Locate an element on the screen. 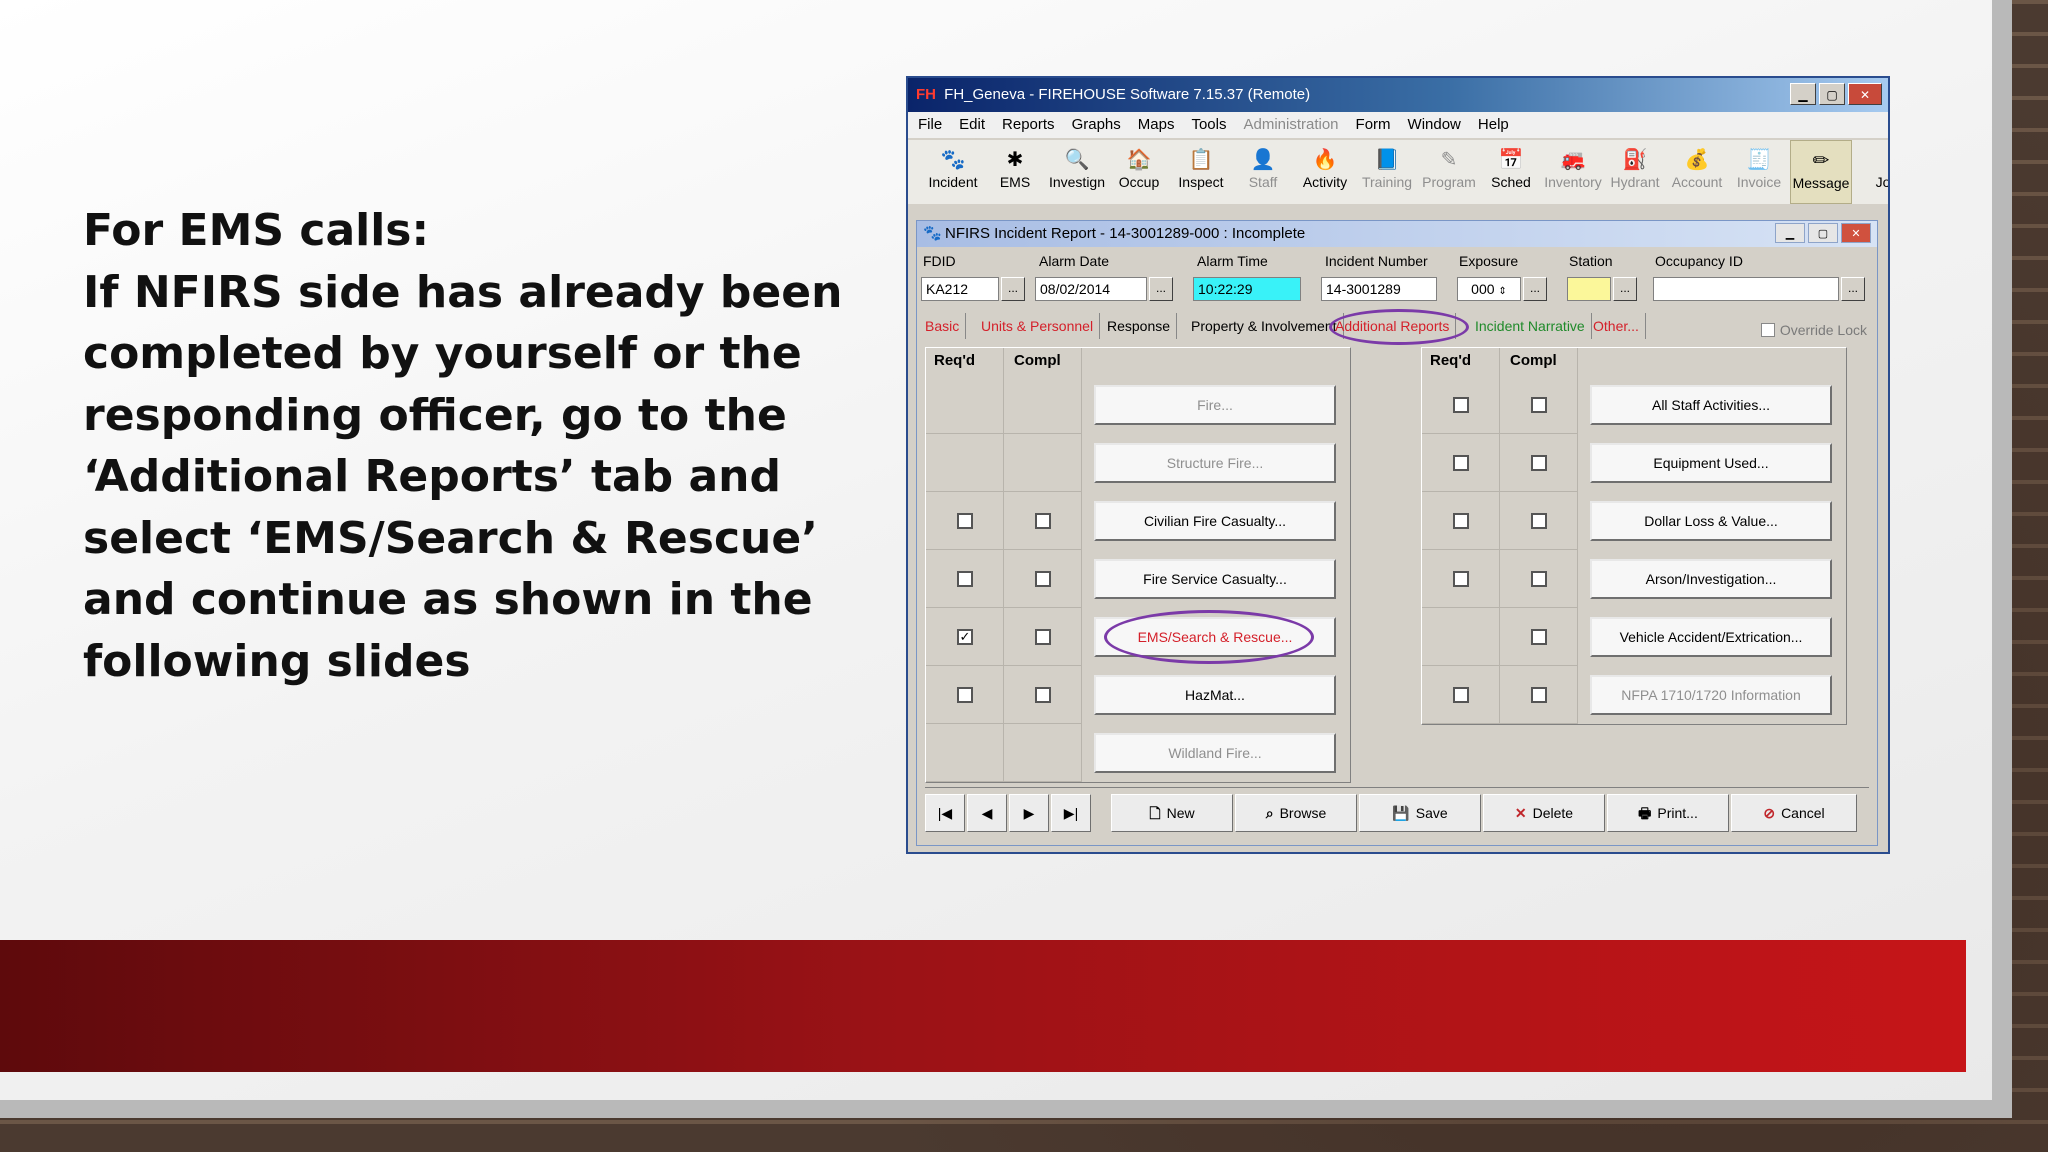 Image resolution: width=2048 pixels, height=1152 pixels. tab-units-personnel: Units & Personnel is located at coordinates (1041, 326).